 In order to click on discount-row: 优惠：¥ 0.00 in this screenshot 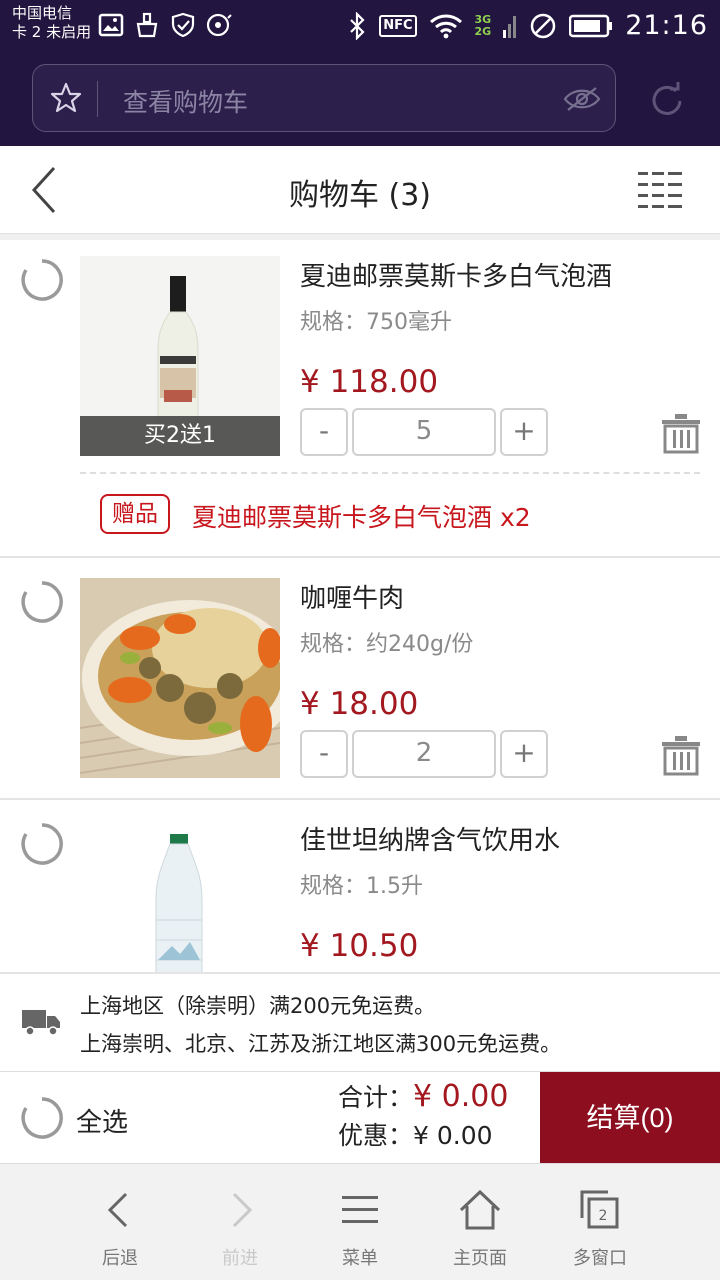, I will do `click(415, 1134)`.